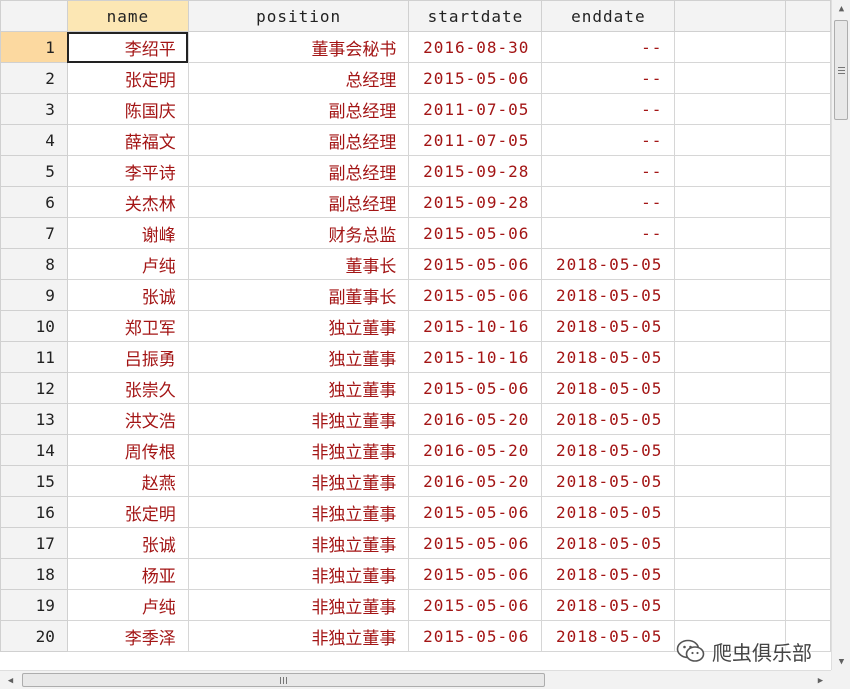 The width and height of the screenshot is (850, 690). I want to click on scroll-left-arrow-icon: ◀, so click(10, 680).